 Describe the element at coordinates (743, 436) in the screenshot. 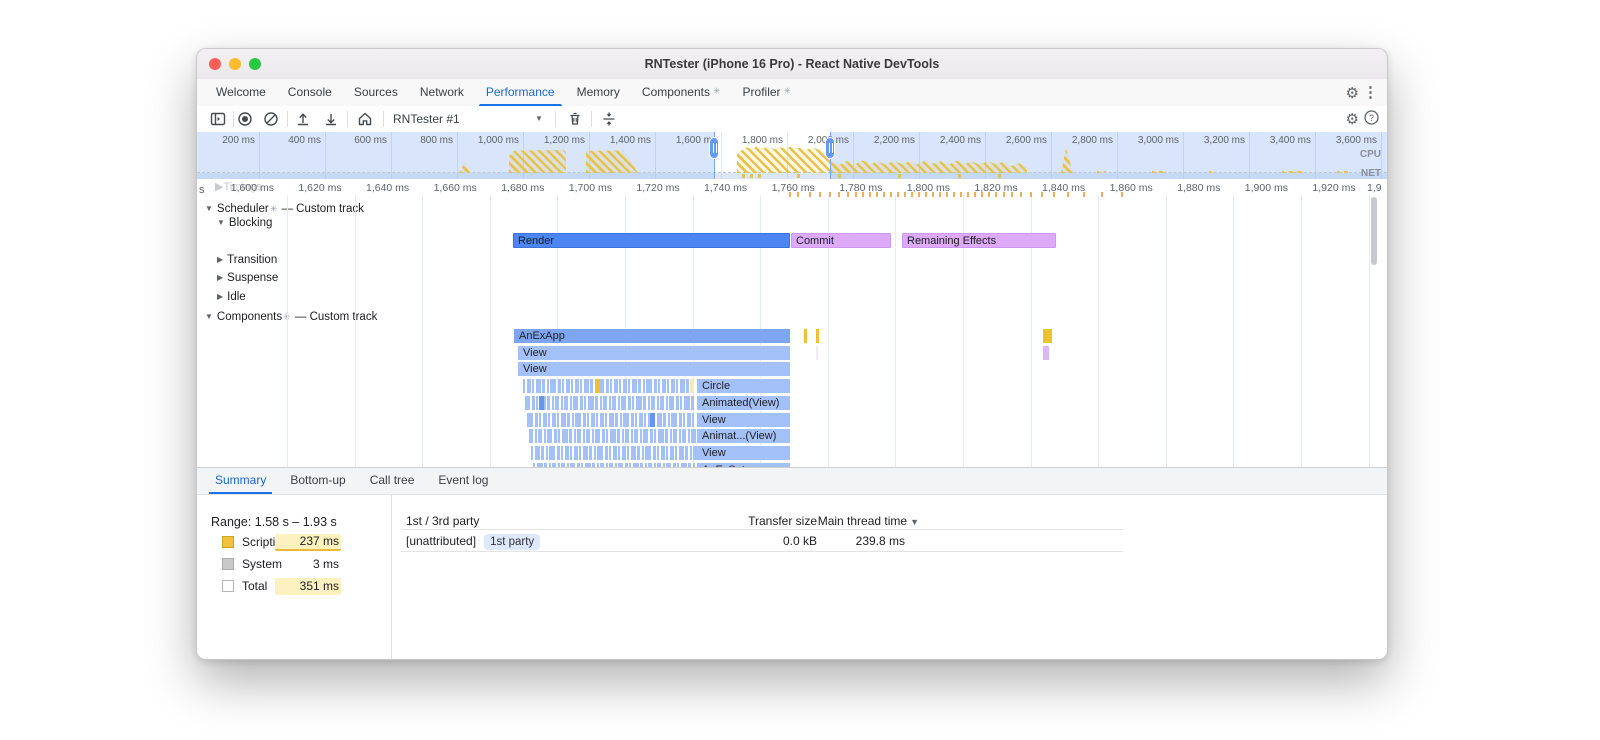

I see `component-bar: Animat...(View)` at that location.